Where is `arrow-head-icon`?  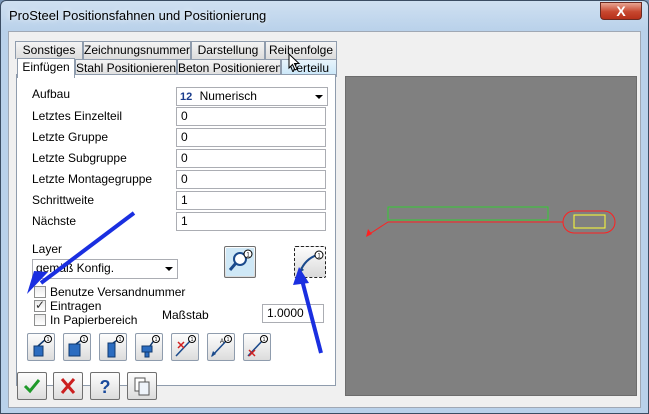 arrow-head-icon is located at coordinates (301, 276).